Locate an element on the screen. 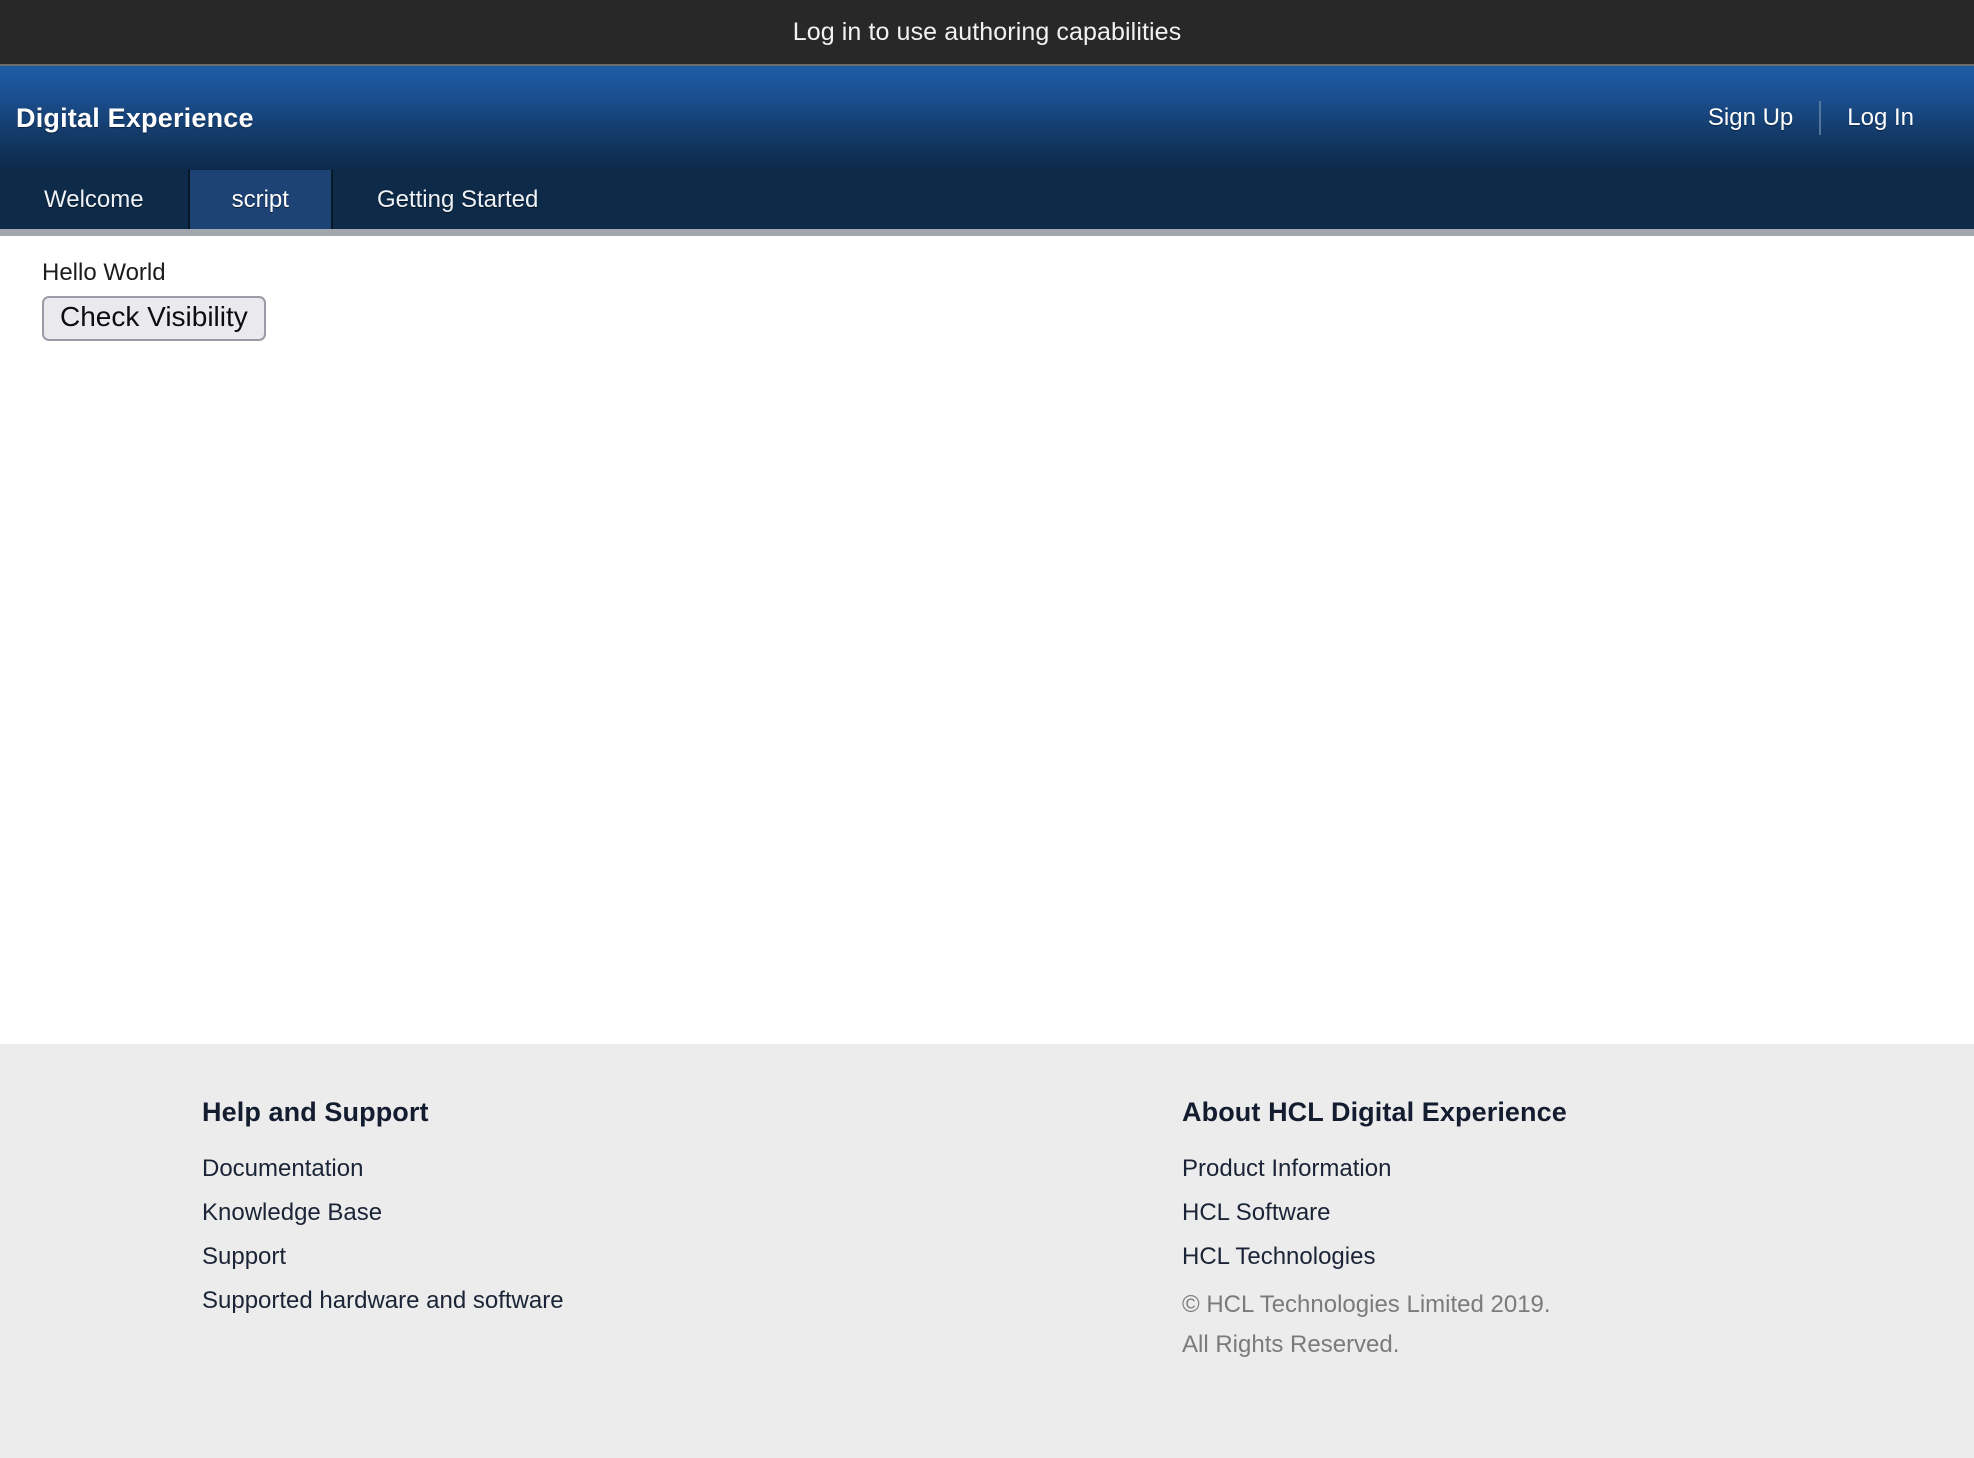  sign-up-link: Sign Up is located at coordinates (1750, 118).